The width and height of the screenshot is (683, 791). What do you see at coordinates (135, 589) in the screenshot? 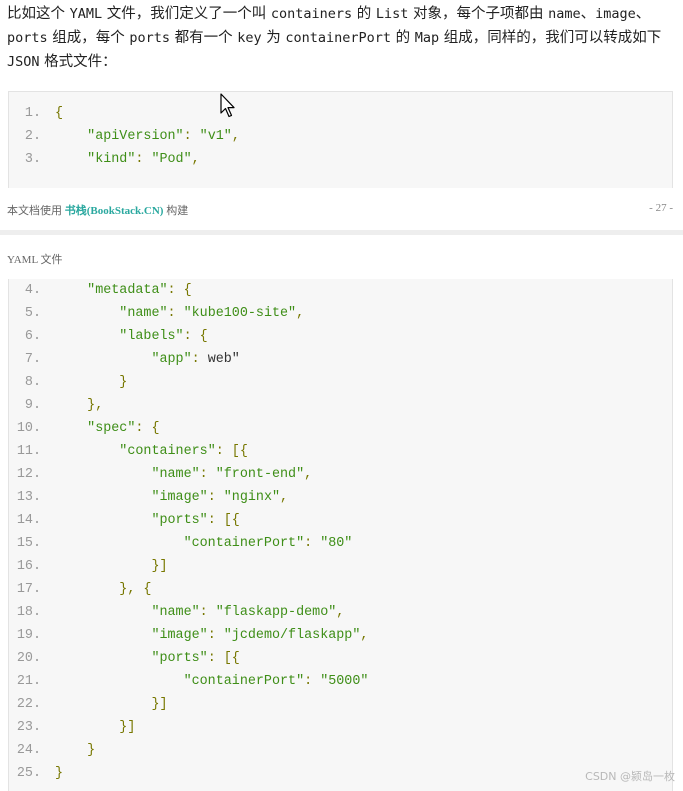
I see `code-token: }, {` at bounding box center [135, 589].